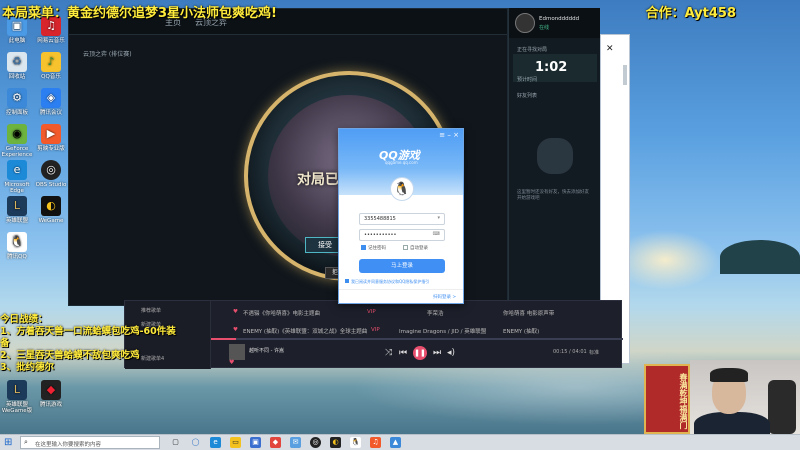 The width and height of the screenshot is (800, 450). Describe the element at coordinates (51, 98) in the screenshot. I see `meeting-icon: ◈` at that location.